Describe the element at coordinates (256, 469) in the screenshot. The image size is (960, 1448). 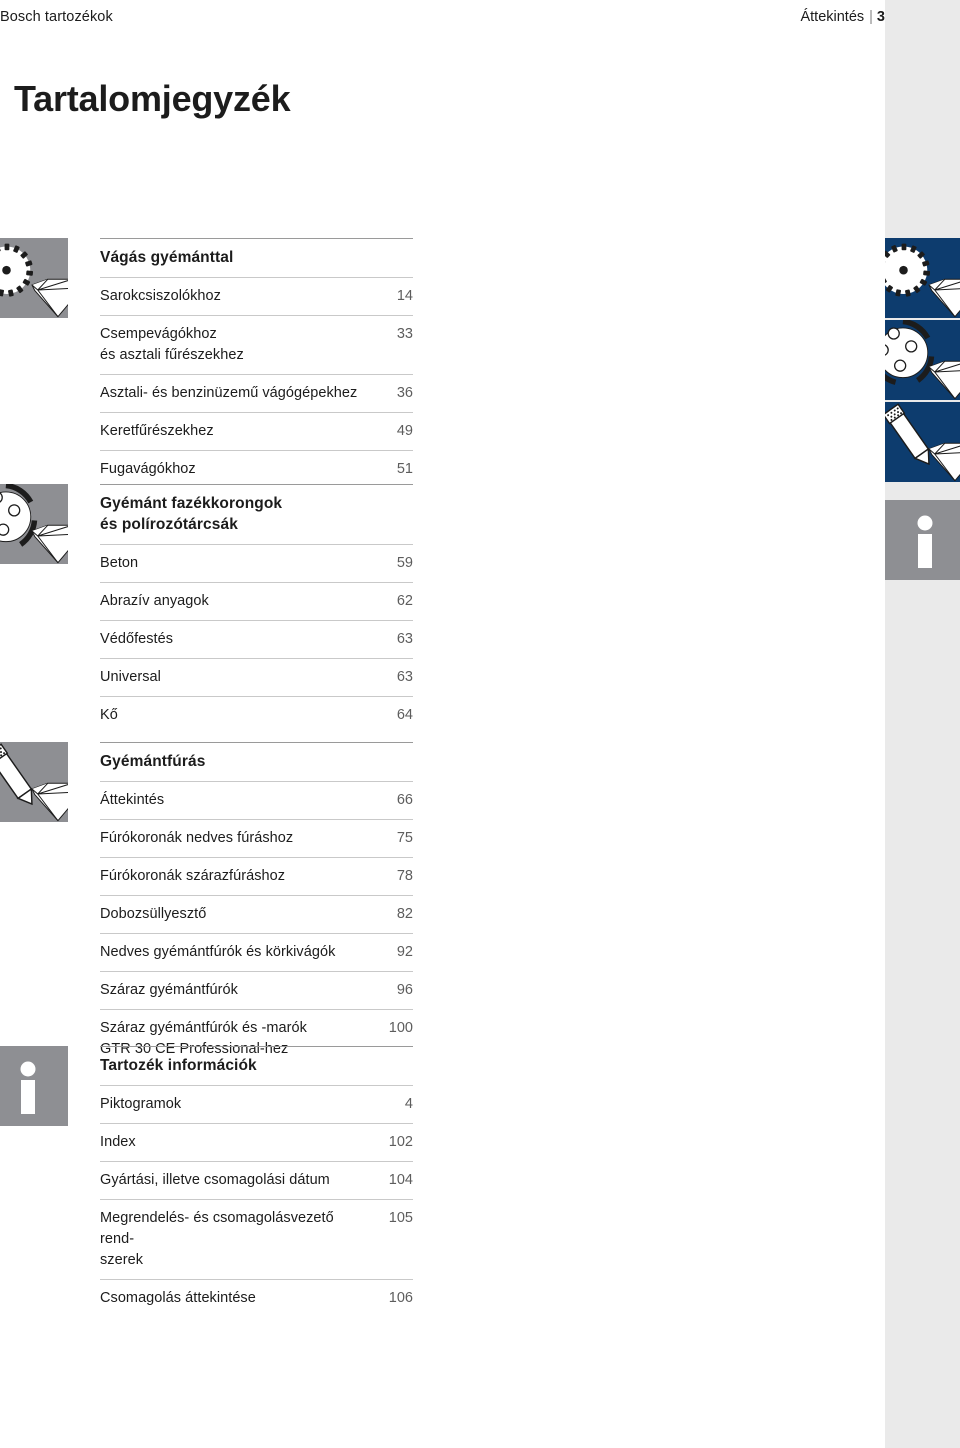
I see `toc-entry: Fugavágókhoz 51` at that location.